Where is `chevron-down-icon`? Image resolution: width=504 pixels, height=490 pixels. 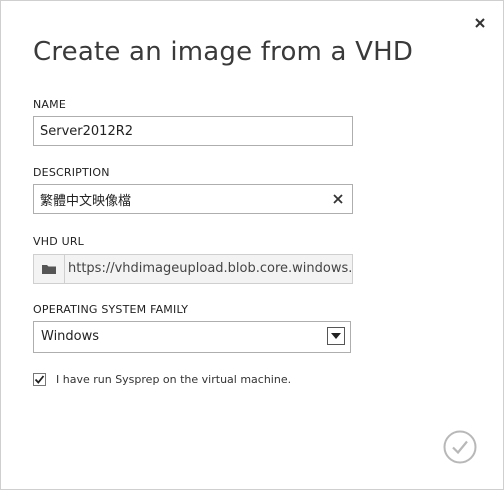
chevron-down-icon is located at coordinates (336, 336).